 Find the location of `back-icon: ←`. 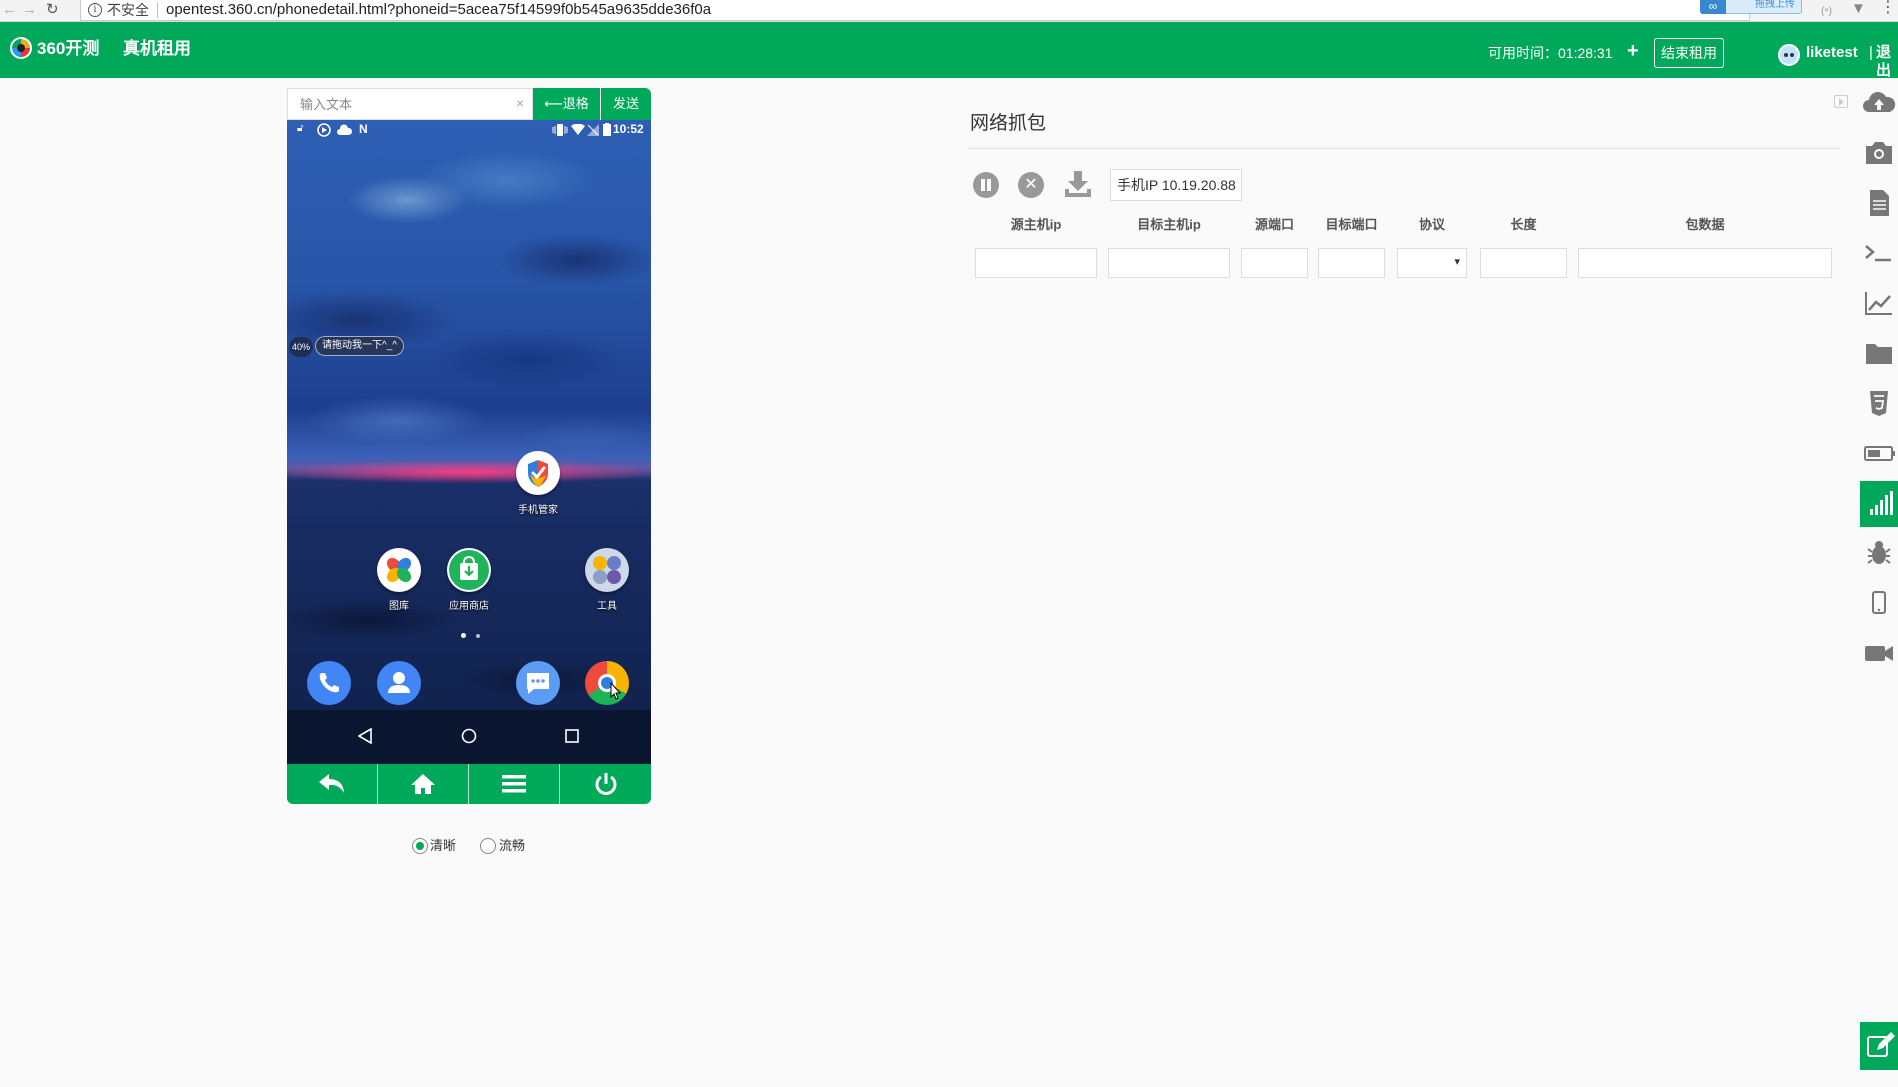

back-icon: ← is located at coordinates (9, 10).